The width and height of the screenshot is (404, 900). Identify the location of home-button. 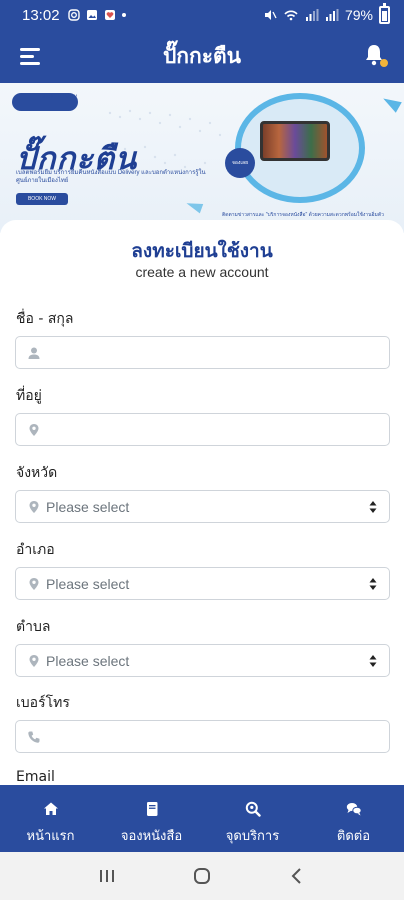
(202, 876).